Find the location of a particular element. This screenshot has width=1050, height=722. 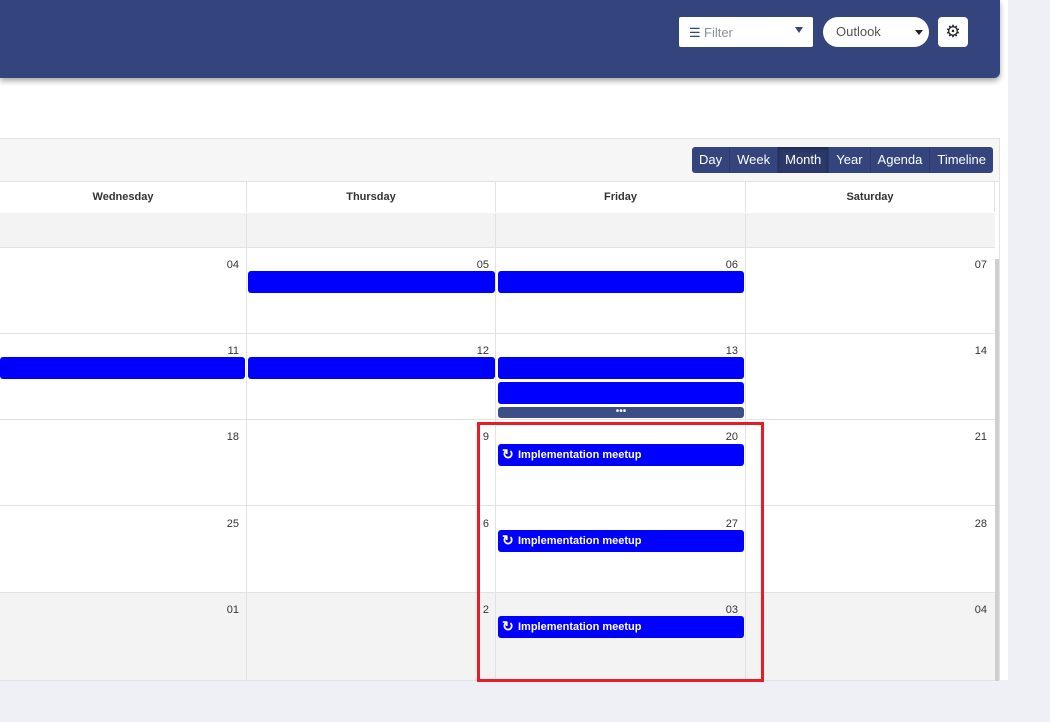

highlight-box is located at coordinates (620, 552).